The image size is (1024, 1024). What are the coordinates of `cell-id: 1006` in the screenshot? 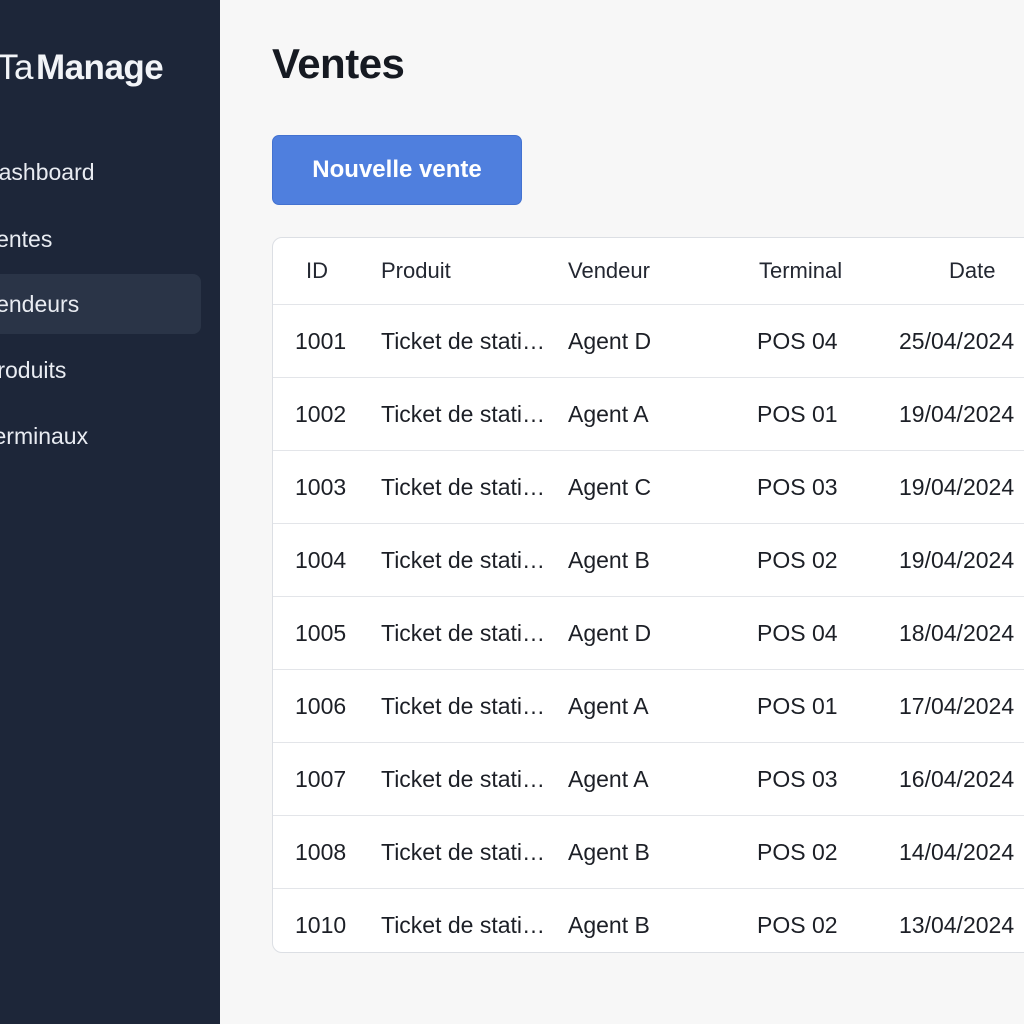 It's located at (330, 706).